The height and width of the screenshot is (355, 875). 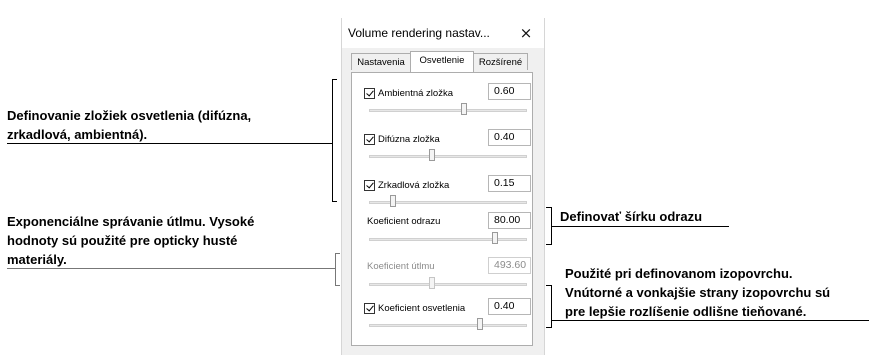 I want to click on bracket-reflection-bottom, so click(x=549, y=244).